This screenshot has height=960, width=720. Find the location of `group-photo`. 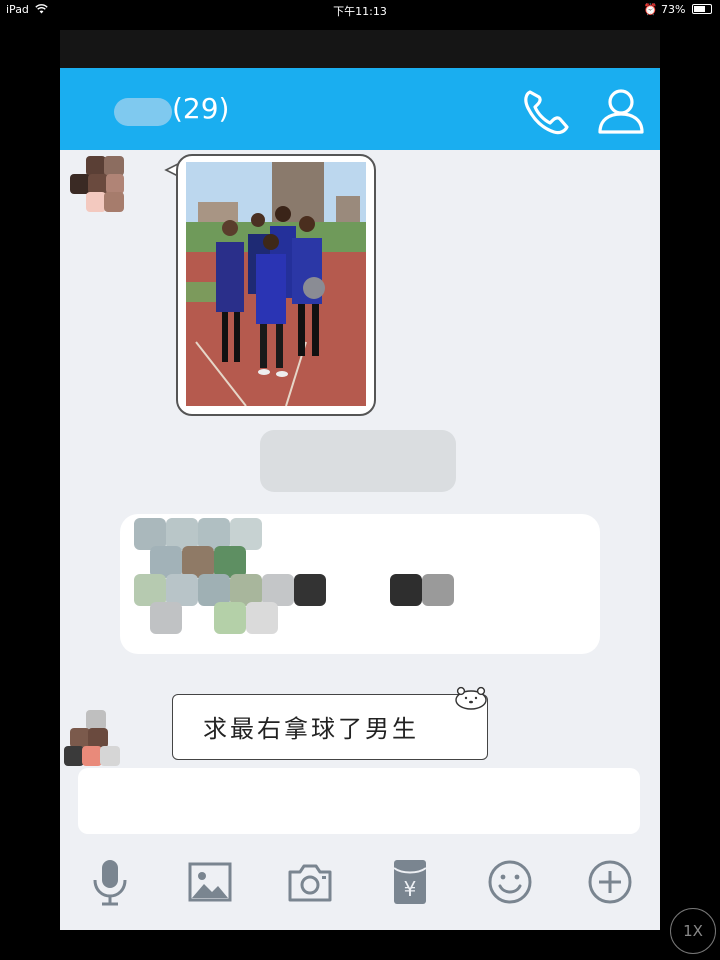

group-photo is located at coordinates (276, 284).